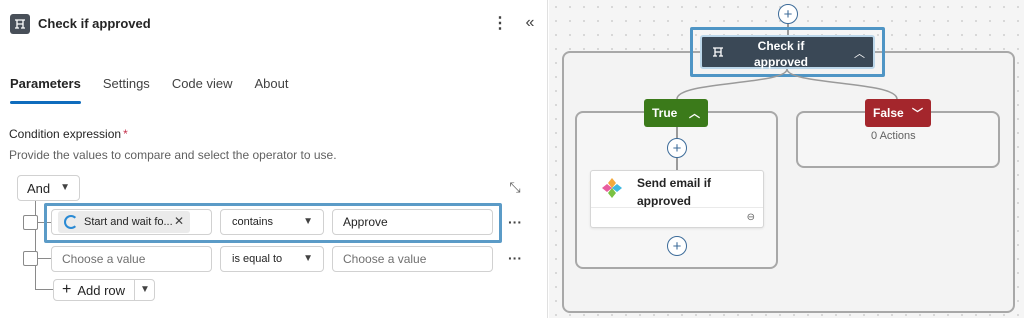  I want to click on dynamic-content-token: Start and wait fo... ✕, so click(124, 222).